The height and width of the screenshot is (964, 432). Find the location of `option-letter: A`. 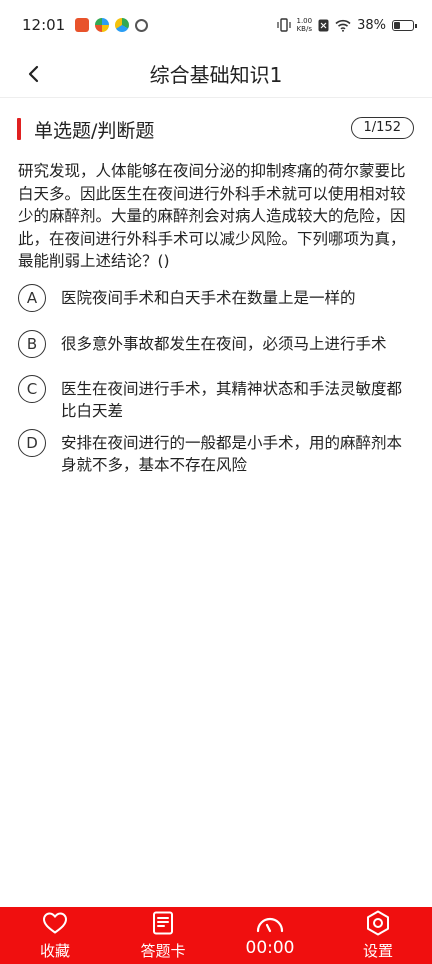

option-letter: A is located at coordinates (32, 298).